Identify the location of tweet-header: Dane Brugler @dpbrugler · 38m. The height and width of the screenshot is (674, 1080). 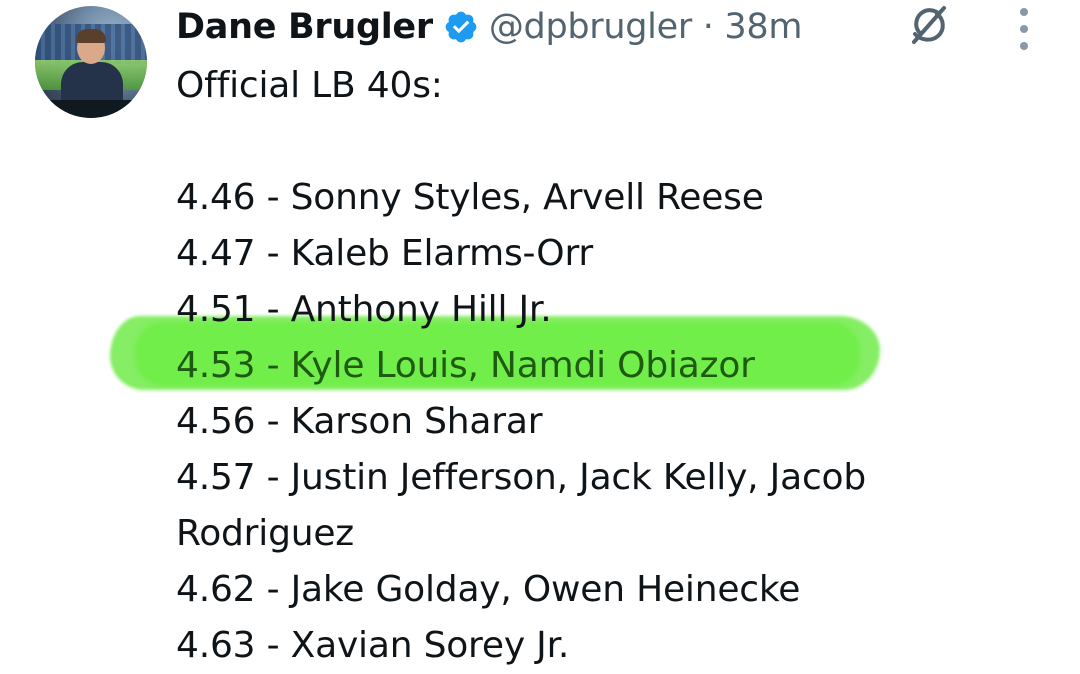
(489, 27).